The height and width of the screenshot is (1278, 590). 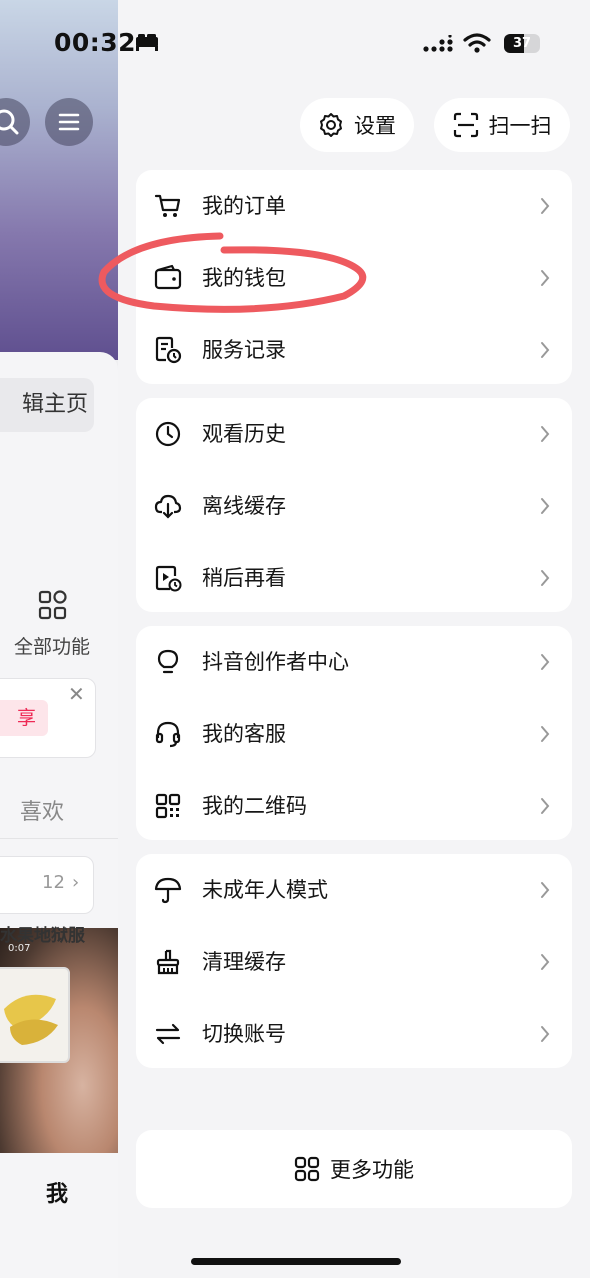 I want to click on clock-icon, so click(x=168, y=434).